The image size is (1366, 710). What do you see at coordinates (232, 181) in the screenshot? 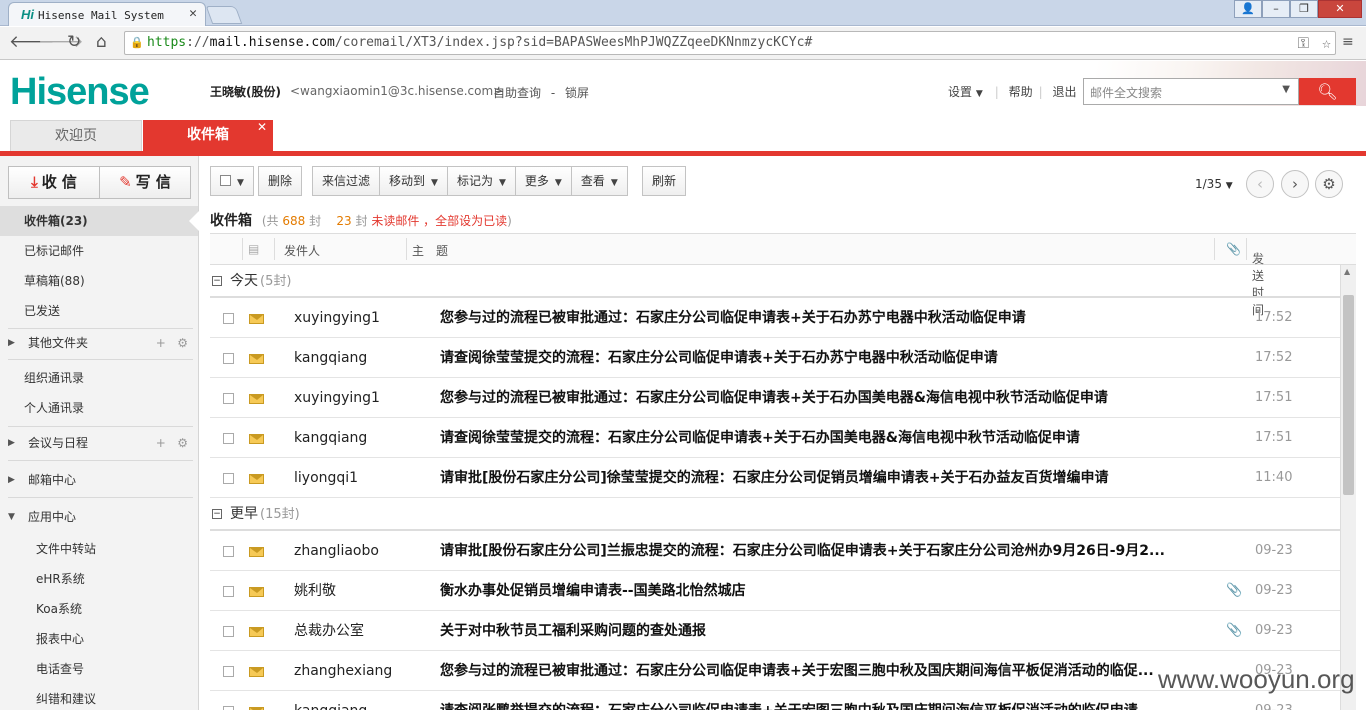
I see `select-all-dropdown: ▼` at bounding box center [232, 181].